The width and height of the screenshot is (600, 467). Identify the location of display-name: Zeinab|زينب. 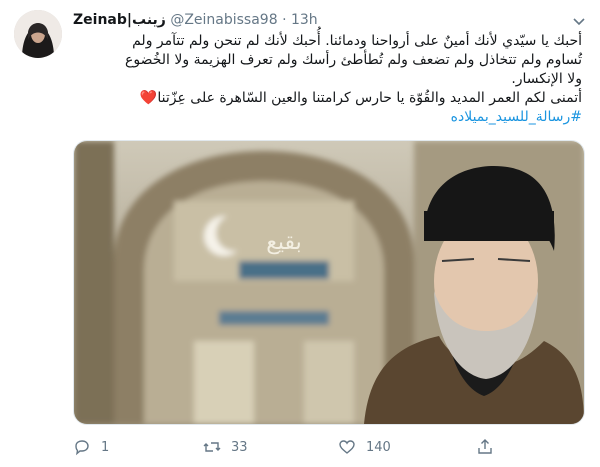
(119, 20).